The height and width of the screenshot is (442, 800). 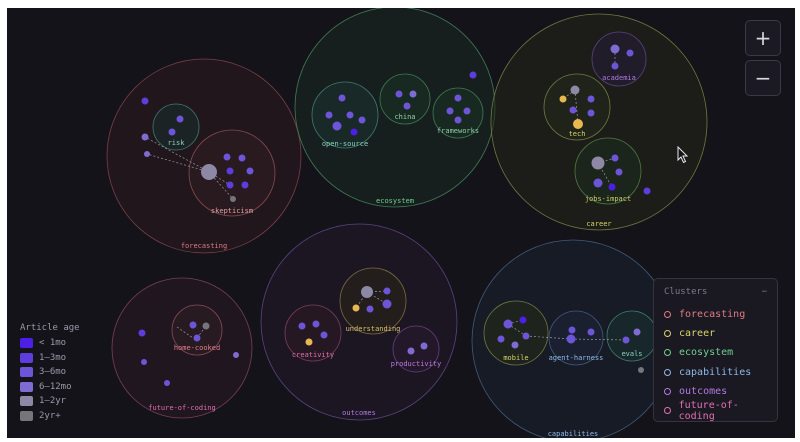 I want to click on zoom-out-button: −, so click(x=763, y=78).